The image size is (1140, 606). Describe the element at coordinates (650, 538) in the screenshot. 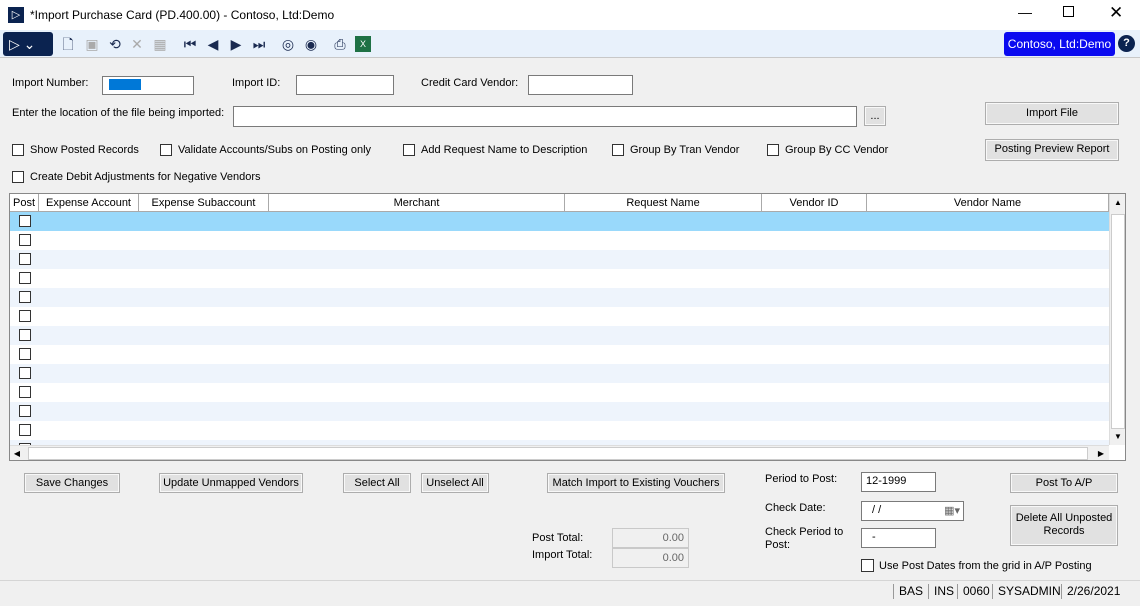

I see `post-total-value: 0.00` at that location.